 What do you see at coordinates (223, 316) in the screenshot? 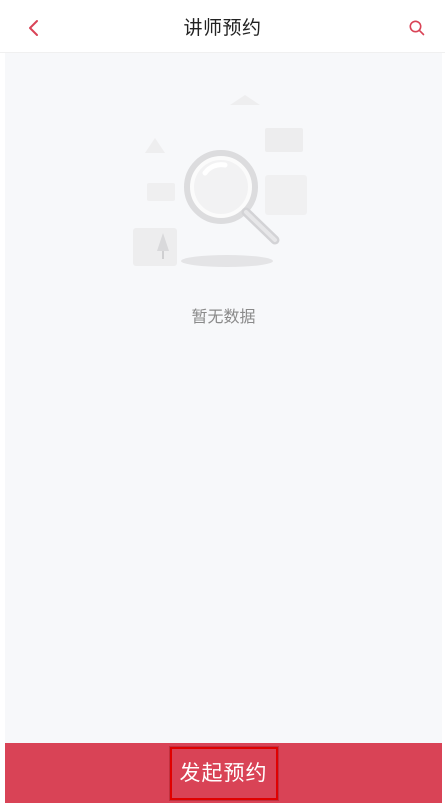
I see `empty-state-message: 暂无数据` at bounding box center [223, 316].